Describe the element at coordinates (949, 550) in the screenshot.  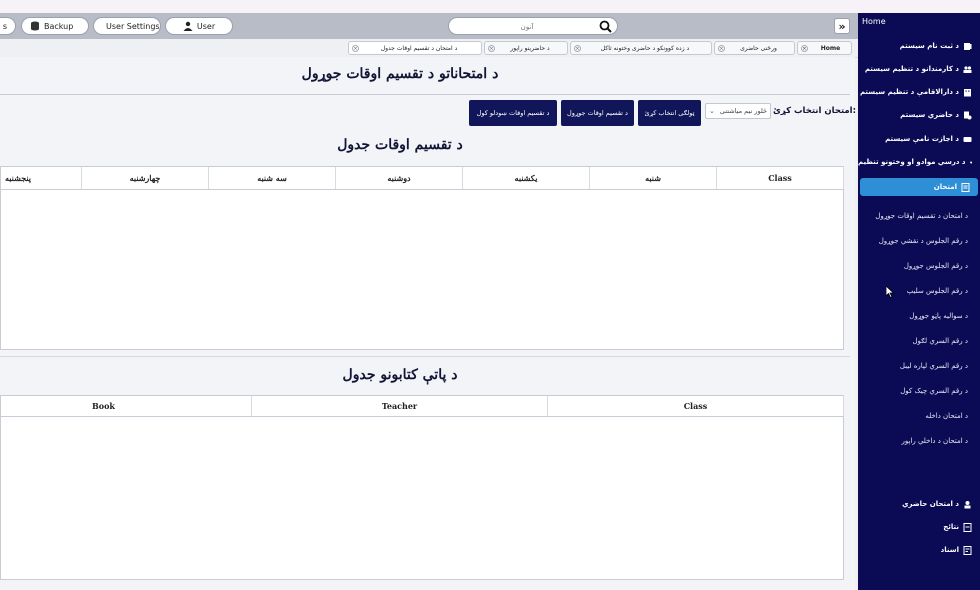
I see `sidebar-item-label: اسناد` at that location.